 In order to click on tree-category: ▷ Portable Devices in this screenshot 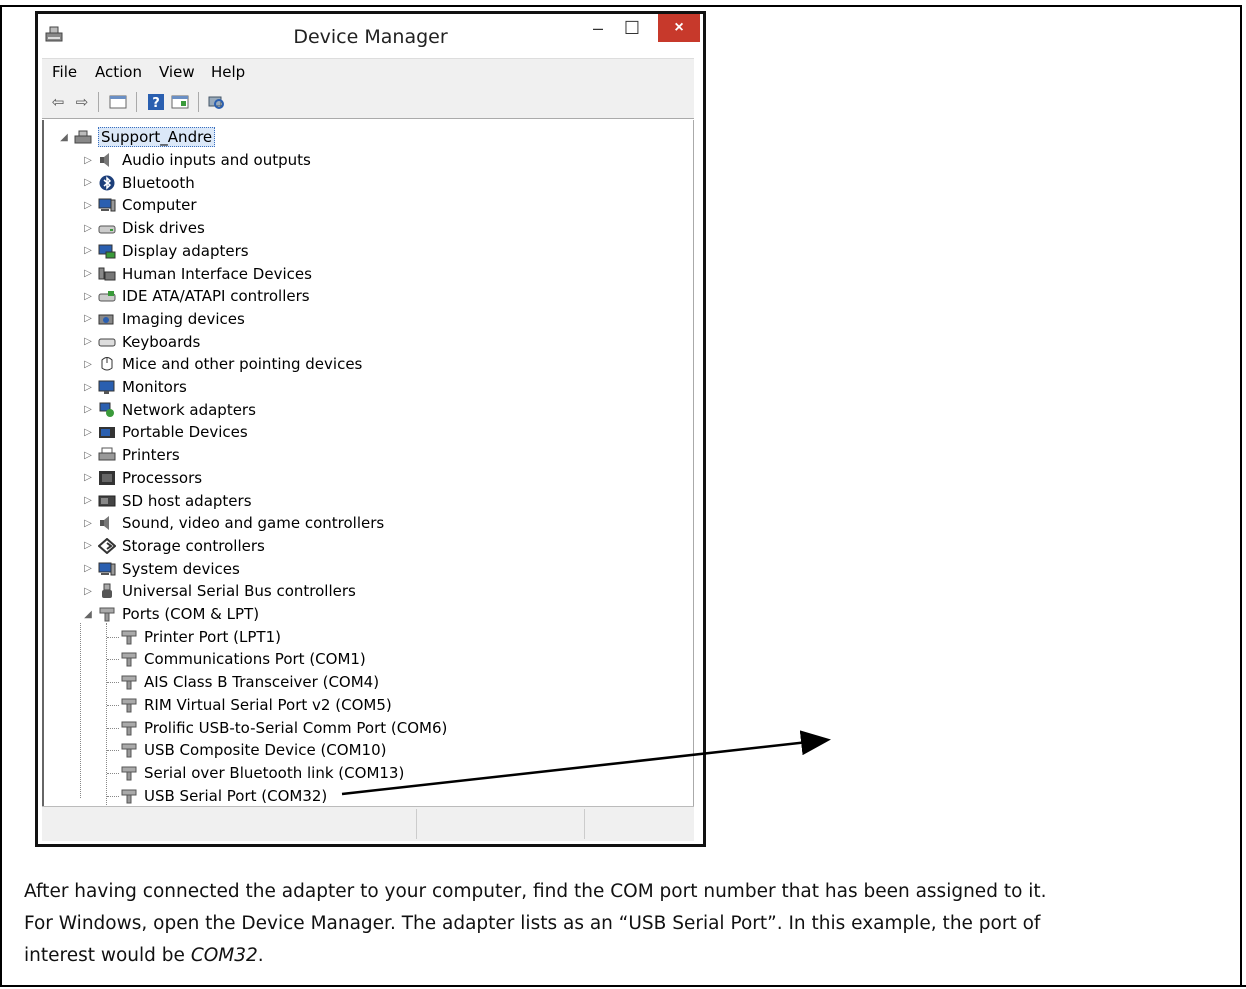, I will do `click(165, 432)`.